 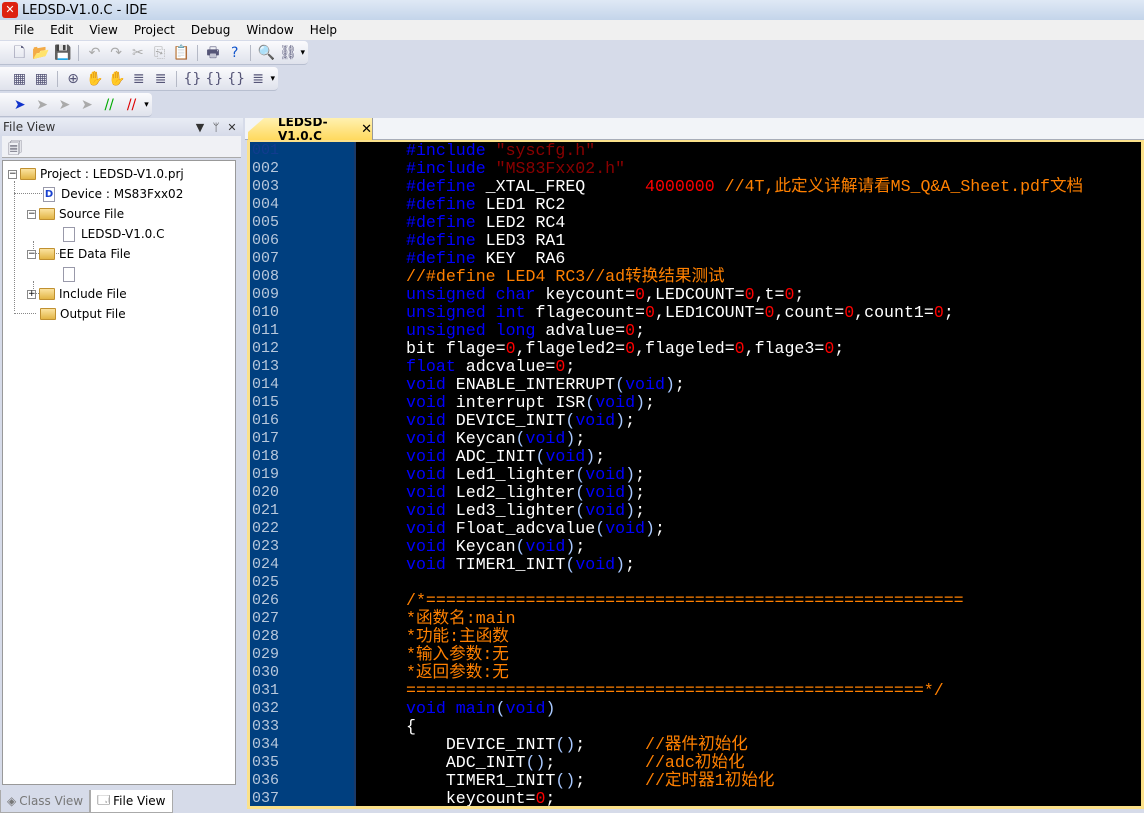 I want to click on dropdown-icon: ▼, so click(x=200, y=127).